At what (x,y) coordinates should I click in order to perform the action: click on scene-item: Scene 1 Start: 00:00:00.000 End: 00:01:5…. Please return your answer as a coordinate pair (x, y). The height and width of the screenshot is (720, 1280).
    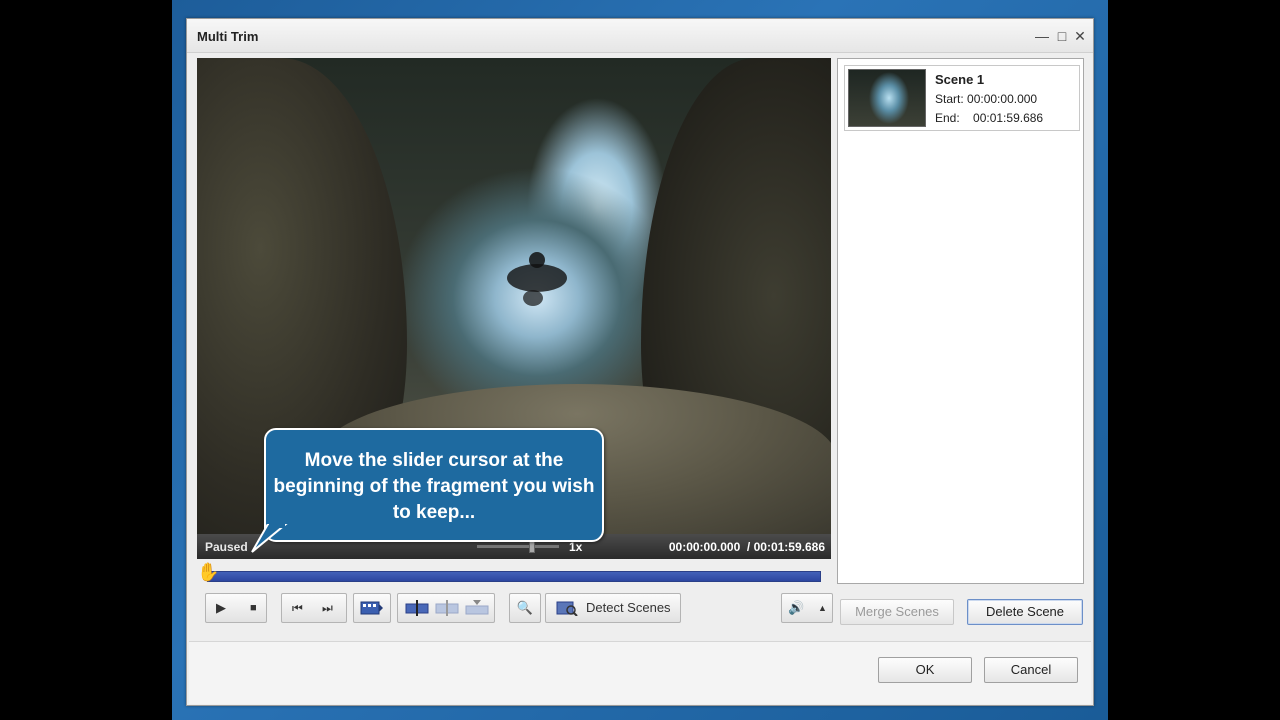
    Looking at the image, I should click on (962, 98).